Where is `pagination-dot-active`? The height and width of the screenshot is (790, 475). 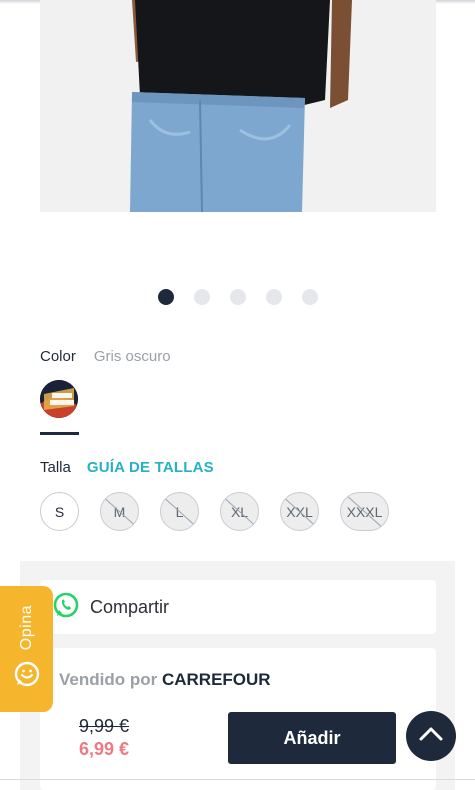 pagination-dot-active is located at coordinates (165, 297).